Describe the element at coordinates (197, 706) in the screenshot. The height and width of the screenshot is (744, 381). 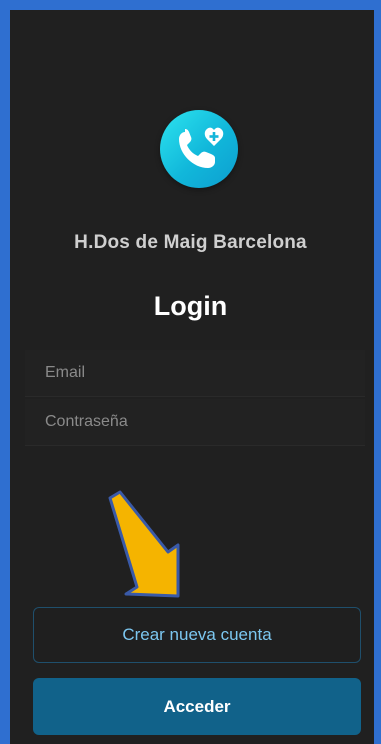
I see `login-button: Acceder` at that location.